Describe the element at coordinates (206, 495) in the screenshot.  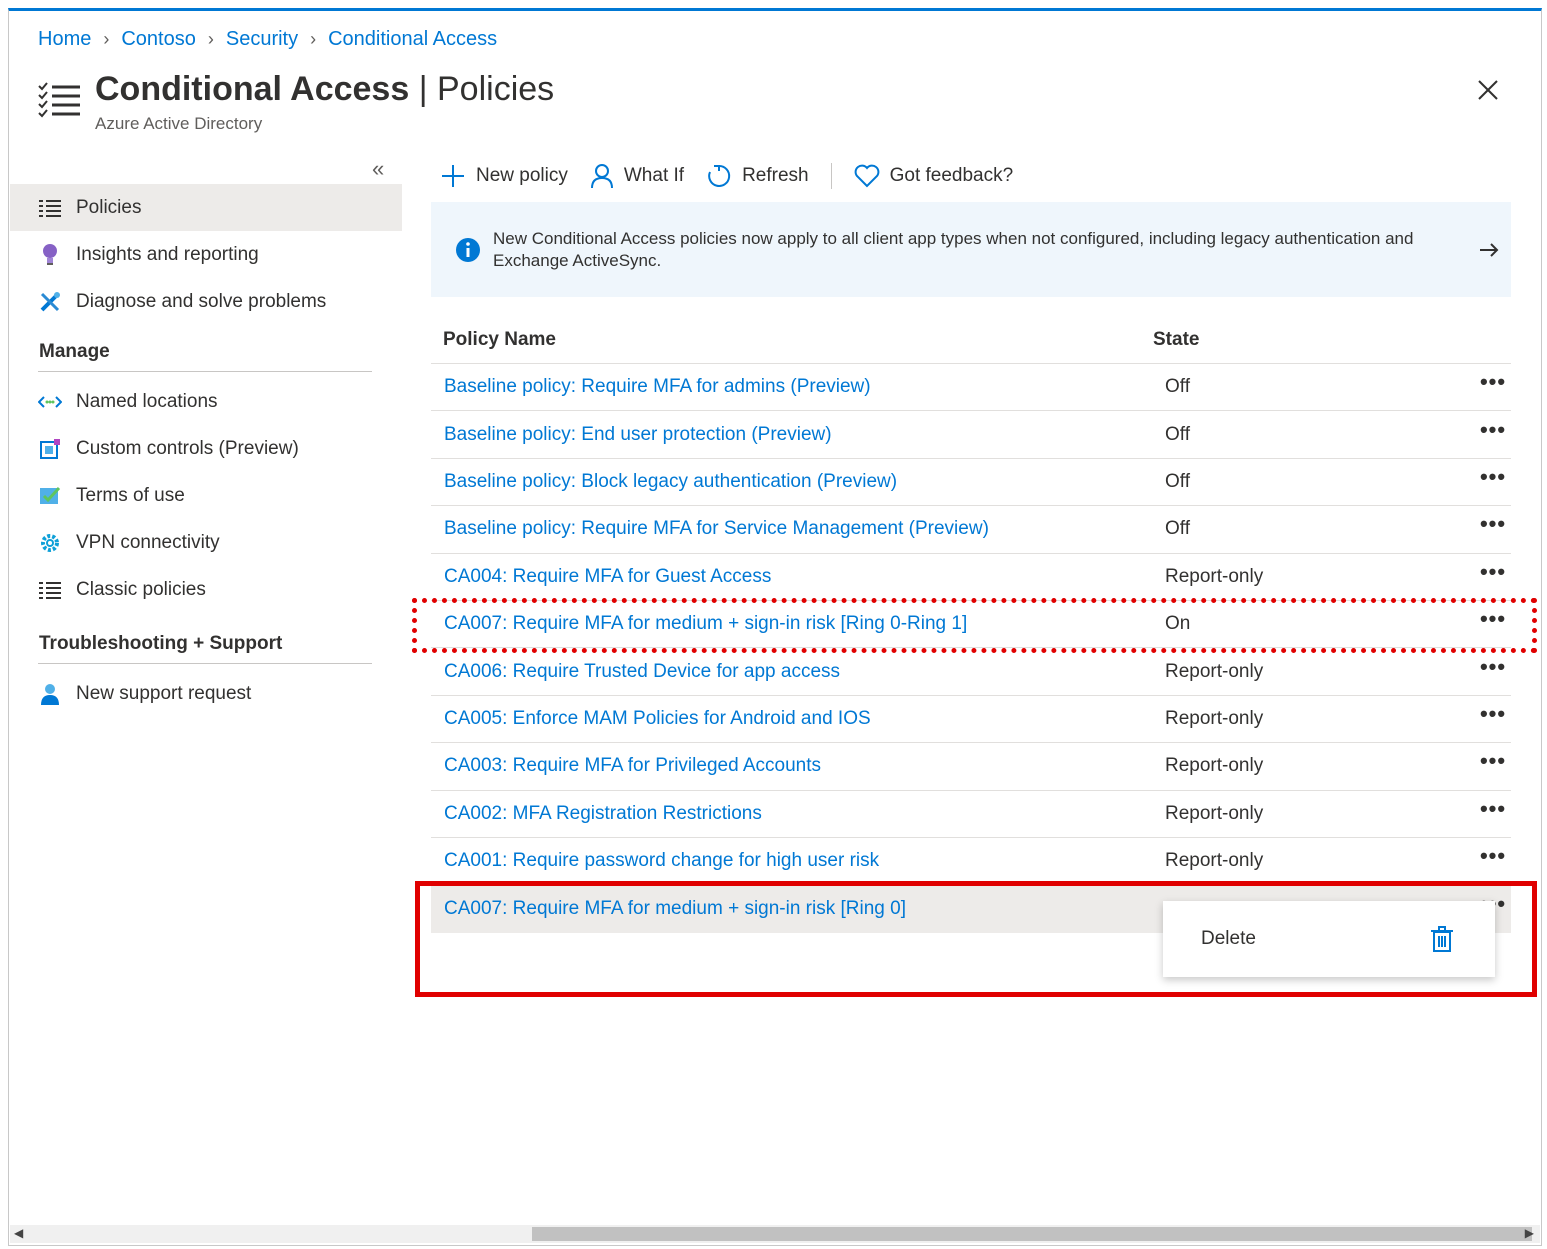
I see `sidebar-item-terms-of-use: Terms of use` at that location.